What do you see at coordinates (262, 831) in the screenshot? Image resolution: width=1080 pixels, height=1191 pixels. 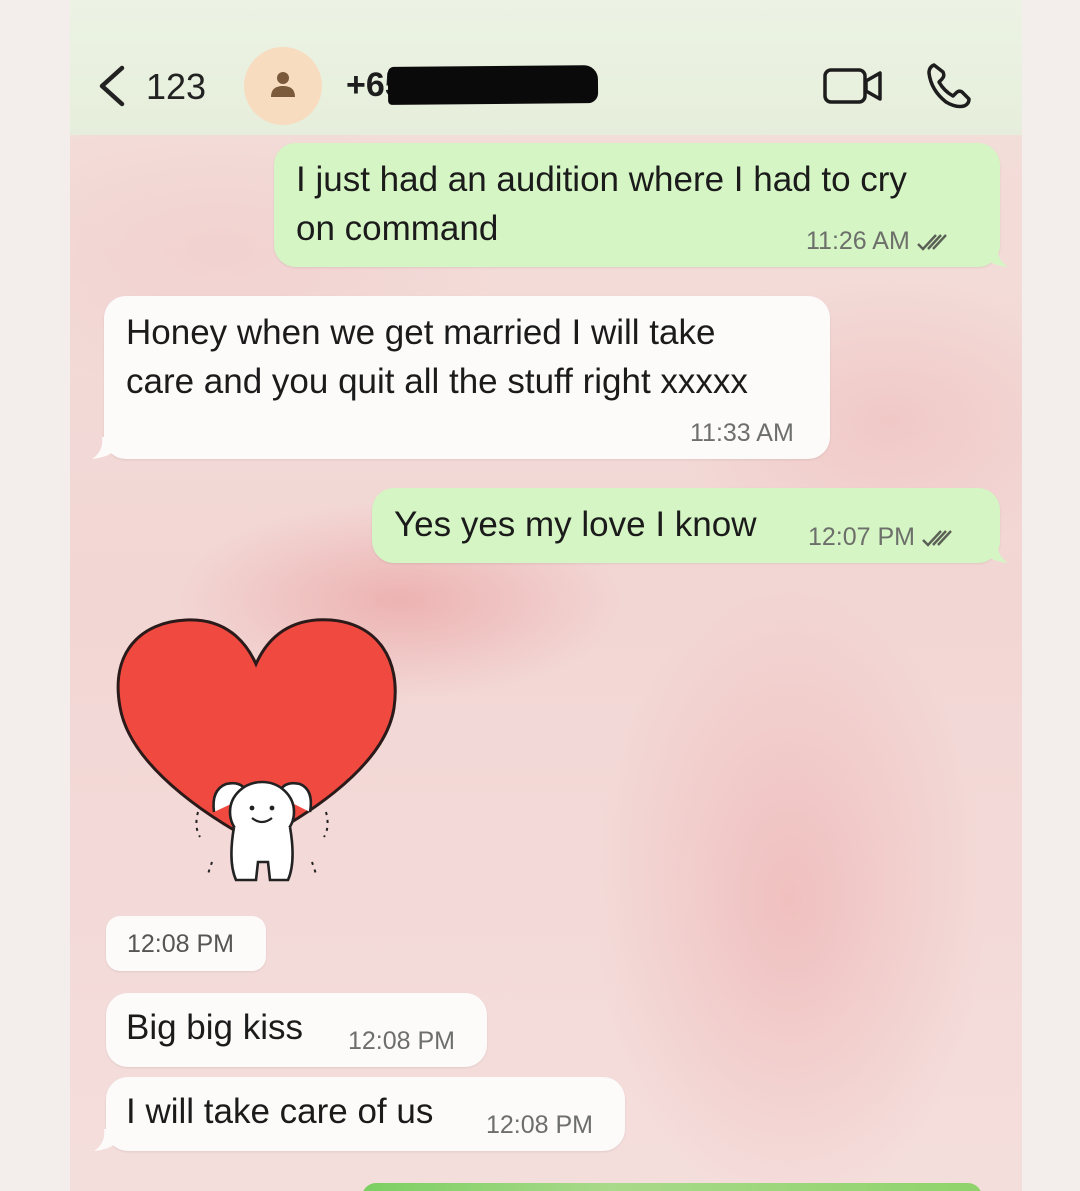 I see `character-figure` at bounding box center [262, 831].